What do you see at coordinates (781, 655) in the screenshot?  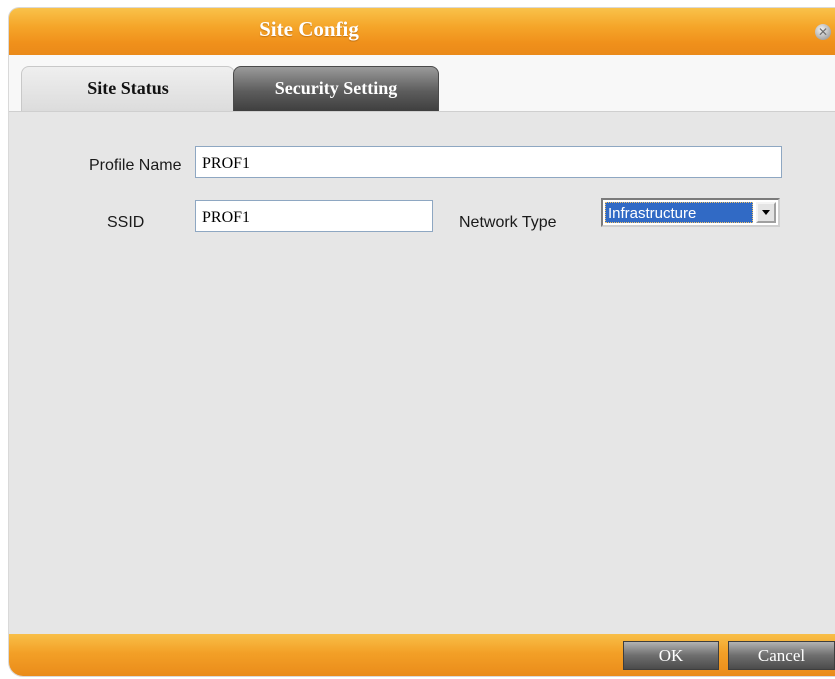 I see `cancel-button: Cancel` at bounding box center [781, 655].